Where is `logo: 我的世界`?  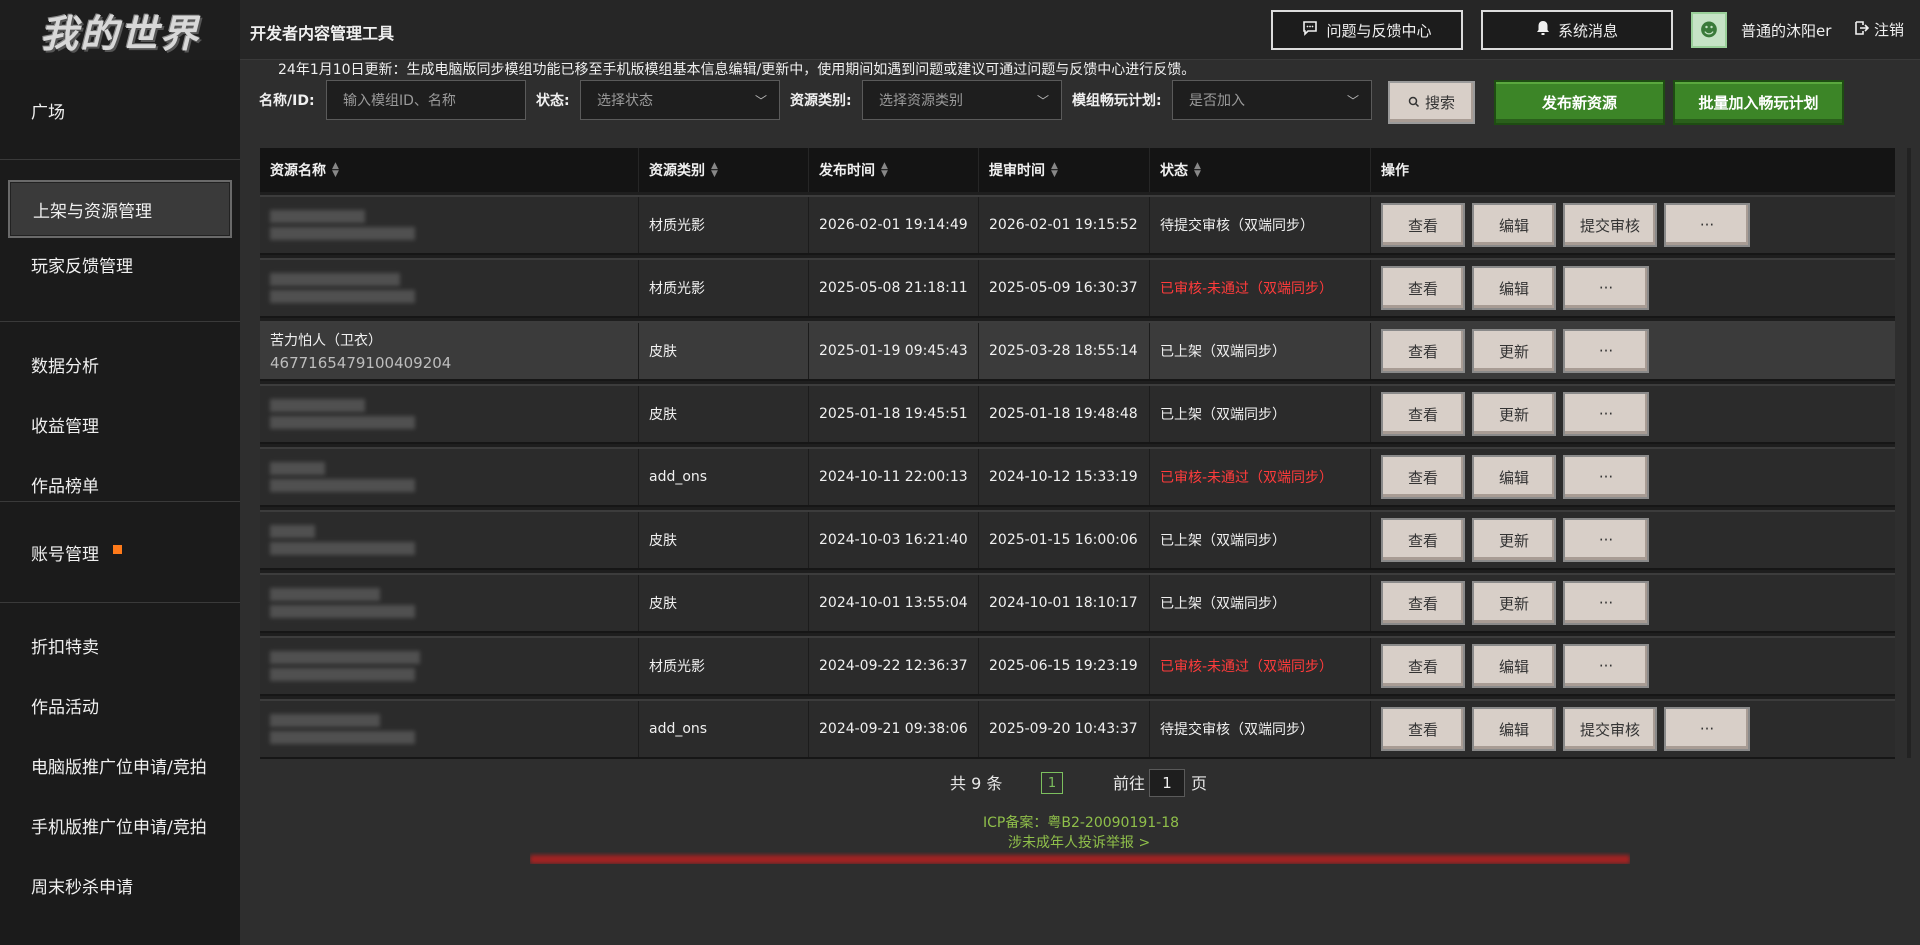 logo: 我的世界 is located at coordinates (120, 30).